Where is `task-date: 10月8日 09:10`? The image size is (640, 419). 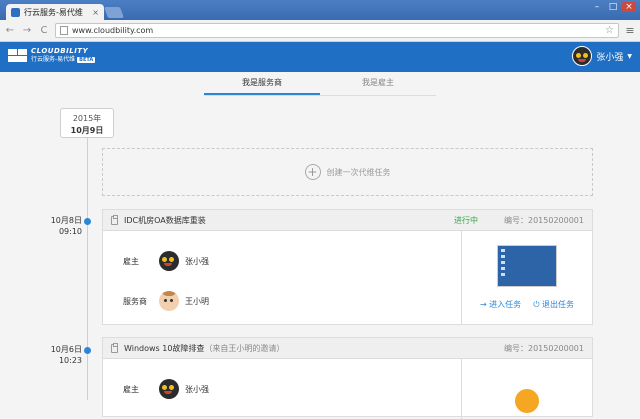
task-date: 10月8日 09:10 is located at coordinates (66, 226).